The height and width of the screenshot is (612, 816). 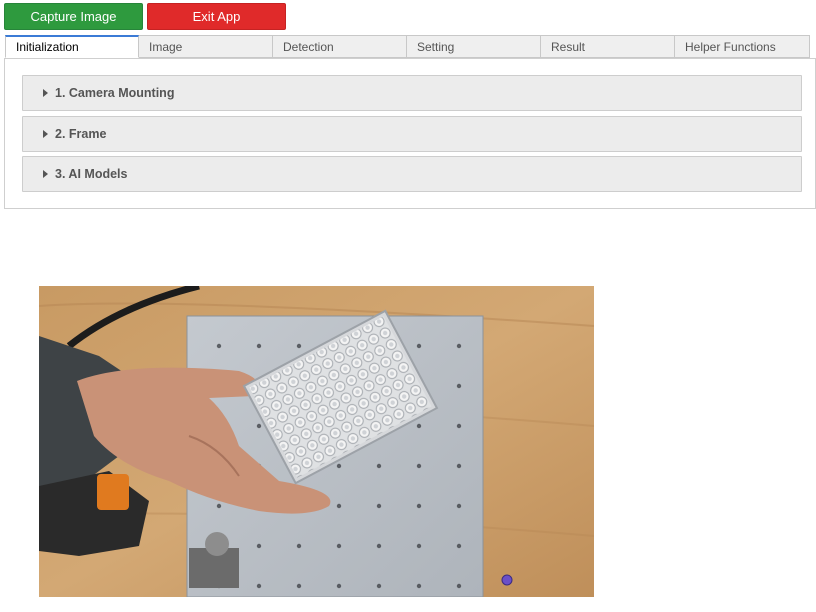 What do you see at coordinates (742, 46) in the screenshot?
I see `tab-helper-functions: Helper Functions` at bounding box center [742, 46].